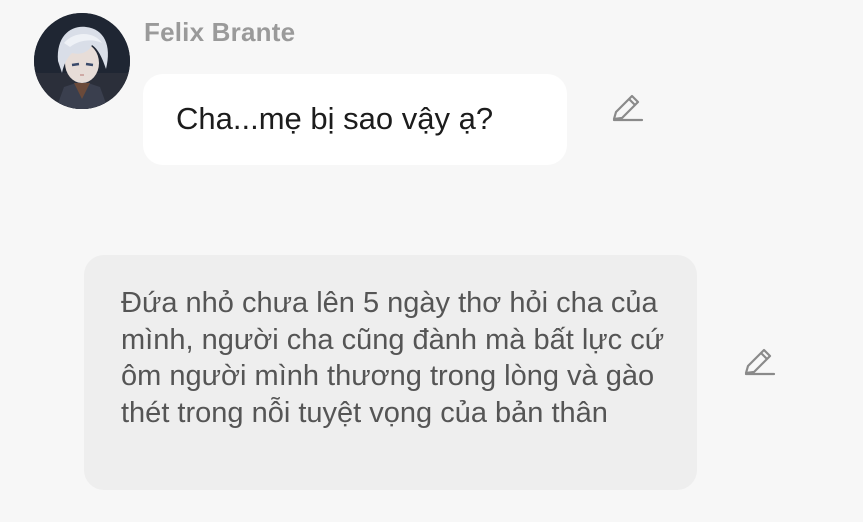  I want to click on edit-narration-button, so click(758, 362).